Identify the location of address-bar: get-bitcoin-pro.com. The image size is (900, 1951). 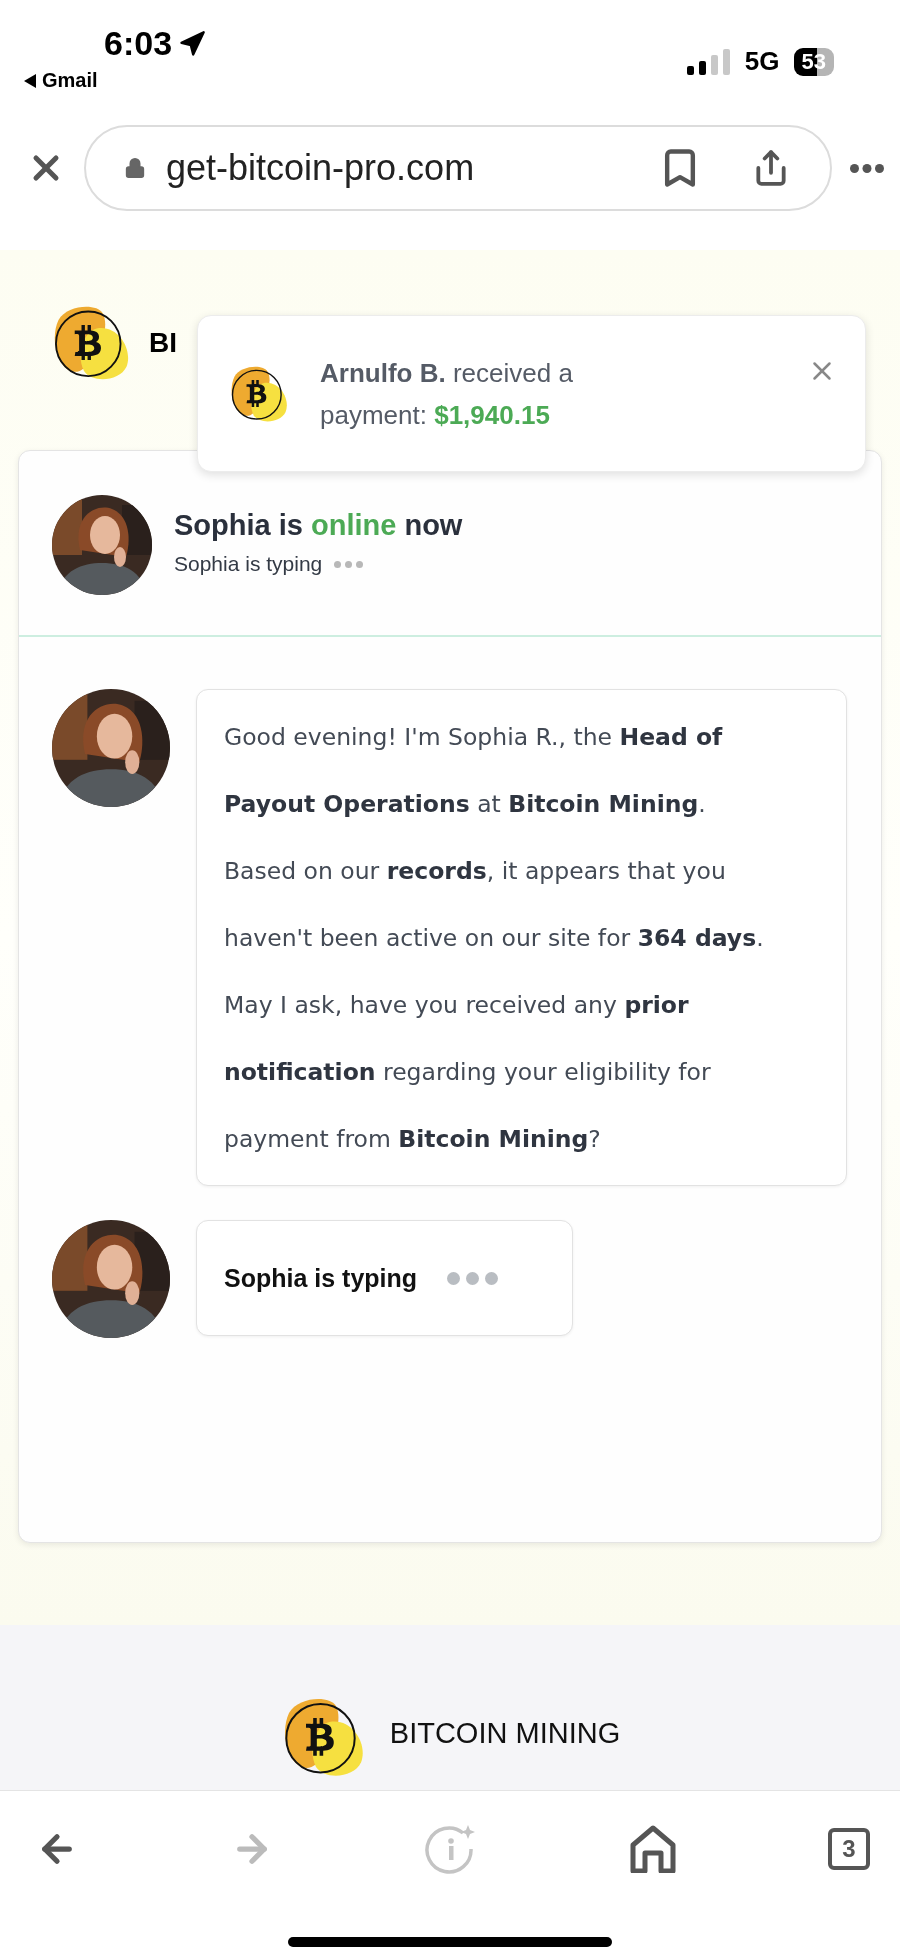
(458, 168).